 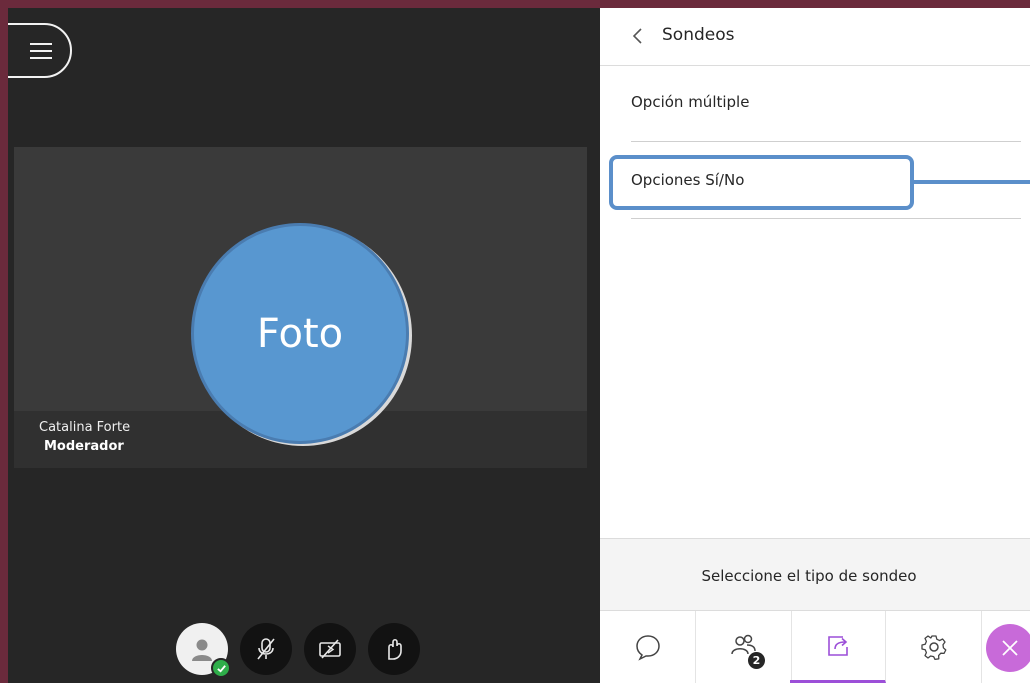 I want to click on avatar-icon, so click(x=202, y=650).